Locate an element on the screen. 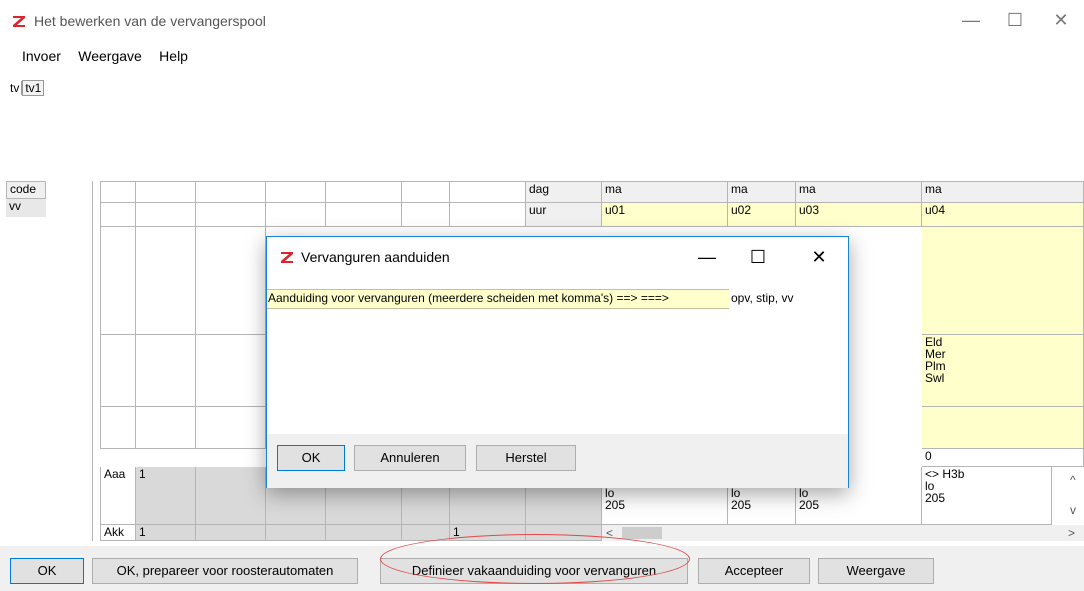  scroll-up-arrow-icon: ^ is located at coordinates (1073, 480).